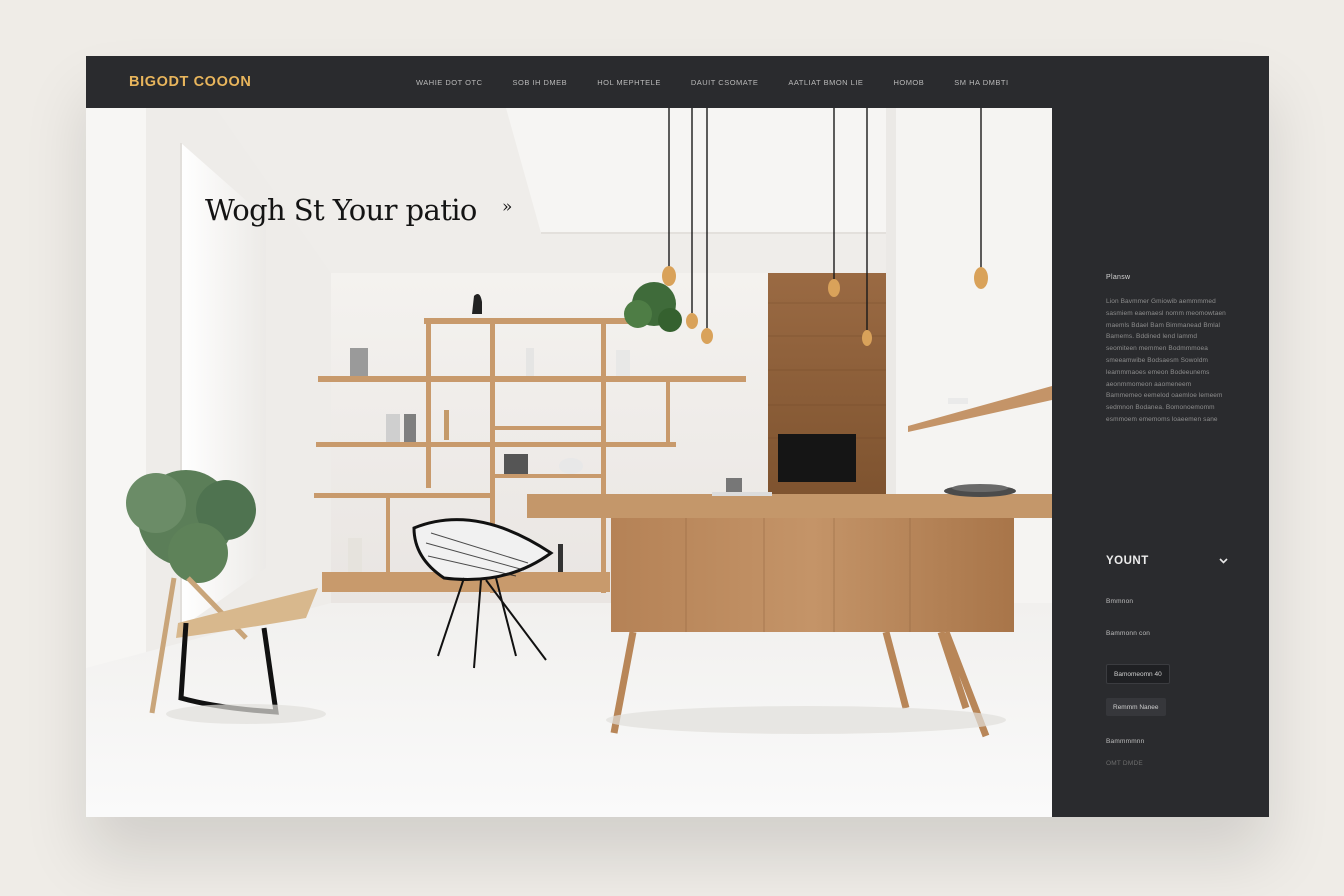 The image size is (1344, 896). What do you see at coordinates (1136, 707) in the screenshot?
I see `option-chip-2: Remmm Nanee` at bounding box center [1136, 707].